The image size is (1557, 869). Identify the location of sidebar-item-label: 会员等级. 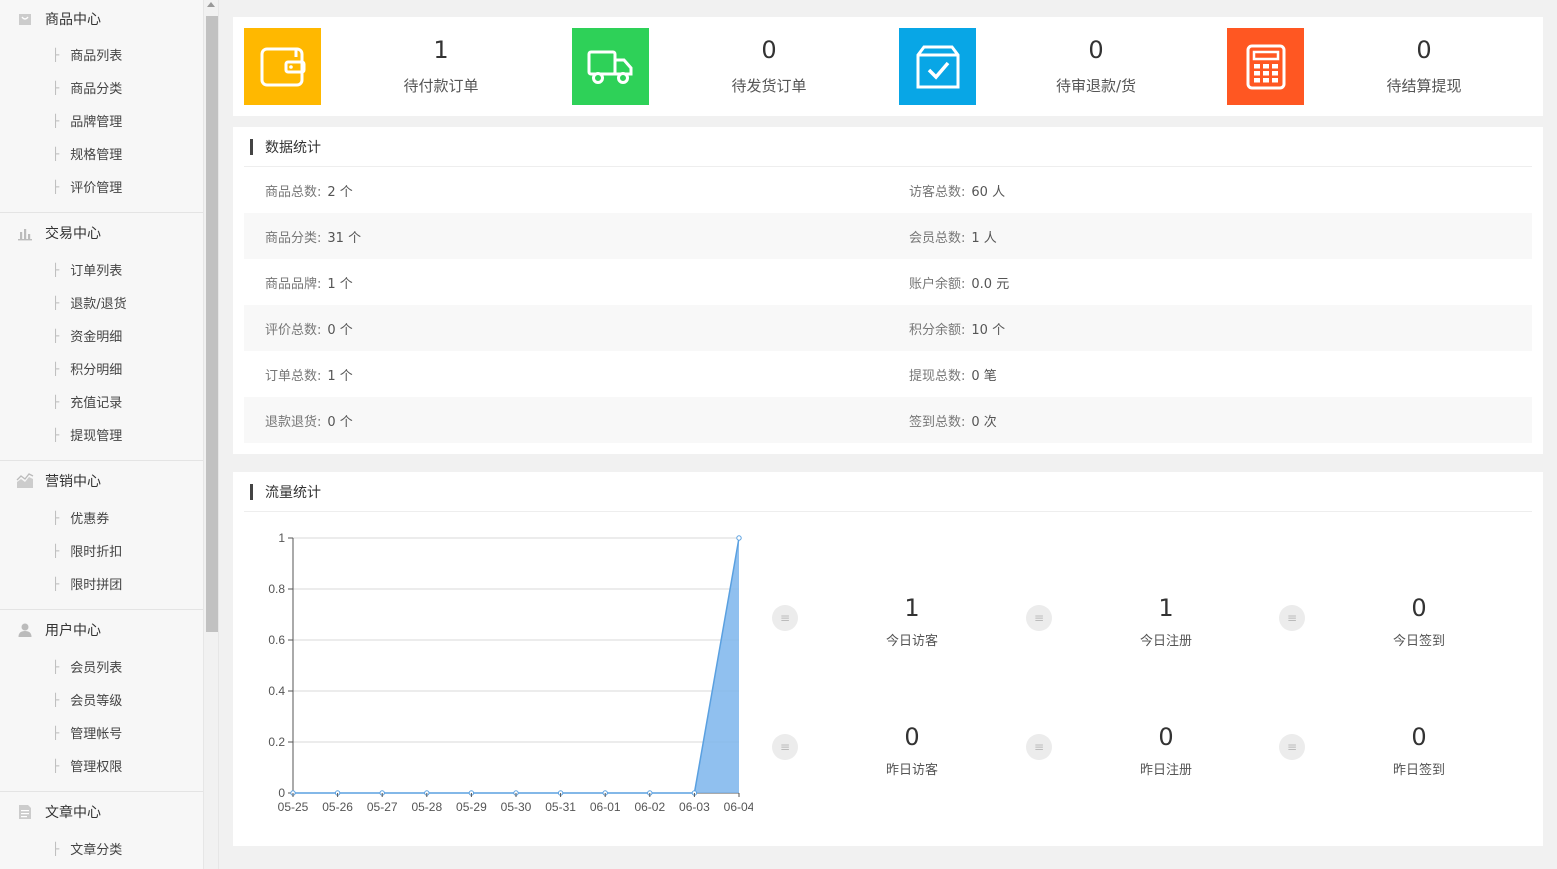
(96, 701).